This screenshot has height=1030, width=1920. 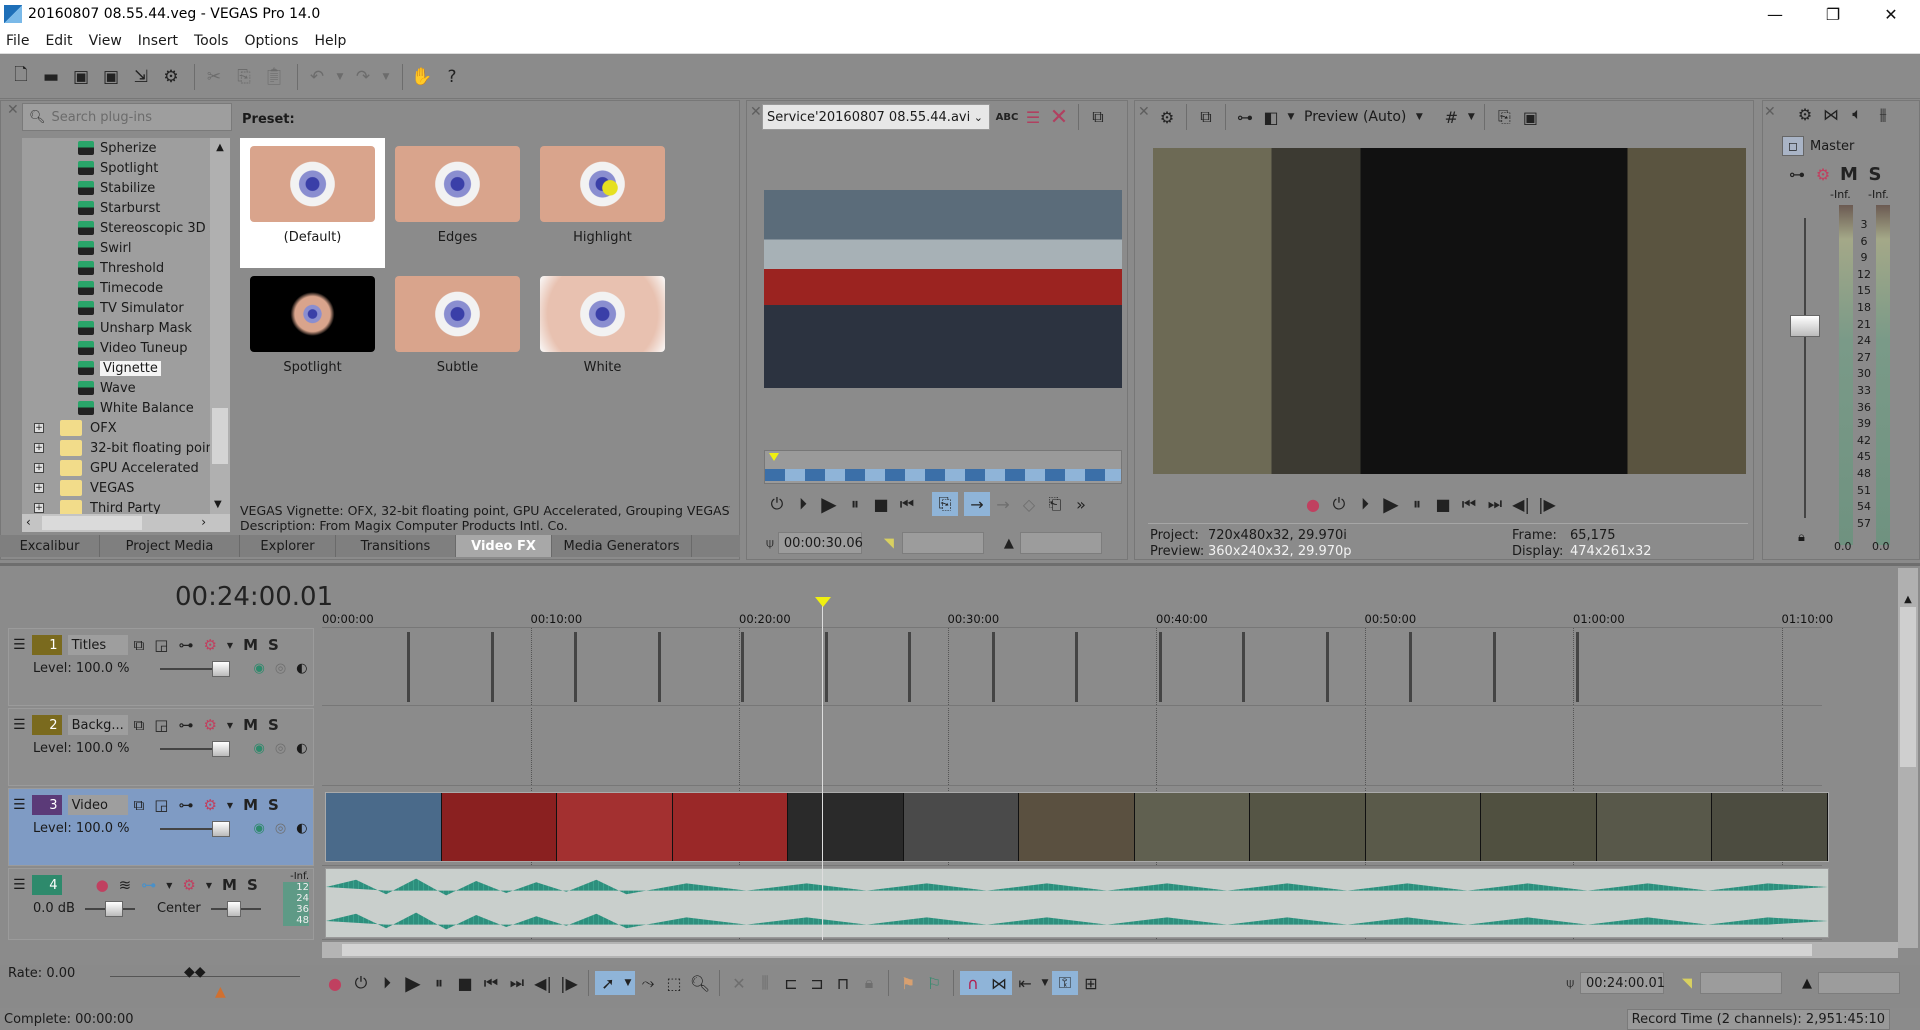 What do you see at coordinates (700, 983) in the screenshot?
I see `zoom-tool-icon: 🔍︎` at bounding box center [700, 983].